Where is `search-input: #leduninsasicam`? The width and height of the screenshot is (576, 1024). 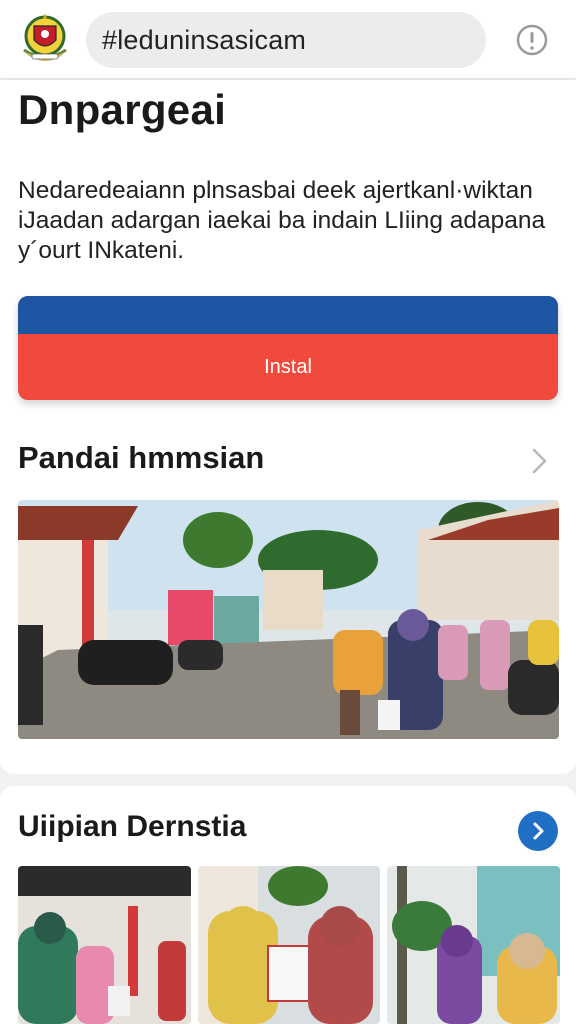 search-input: #leduninsasicam is located at coordinates (286, 40).